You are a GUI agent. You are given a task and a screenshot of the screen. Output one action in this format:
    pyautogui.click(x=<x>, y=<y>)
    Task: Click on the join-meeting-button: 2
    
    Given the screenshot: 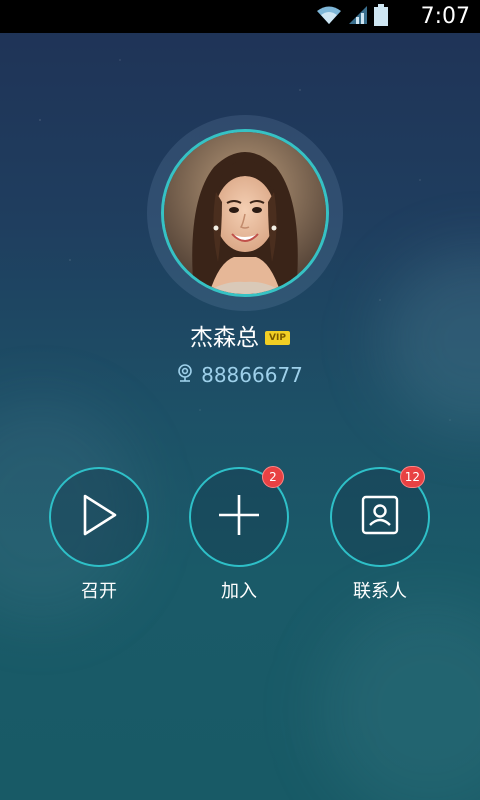 What is the action you would take?
    pyautogui.click(x=239, y=516)
    